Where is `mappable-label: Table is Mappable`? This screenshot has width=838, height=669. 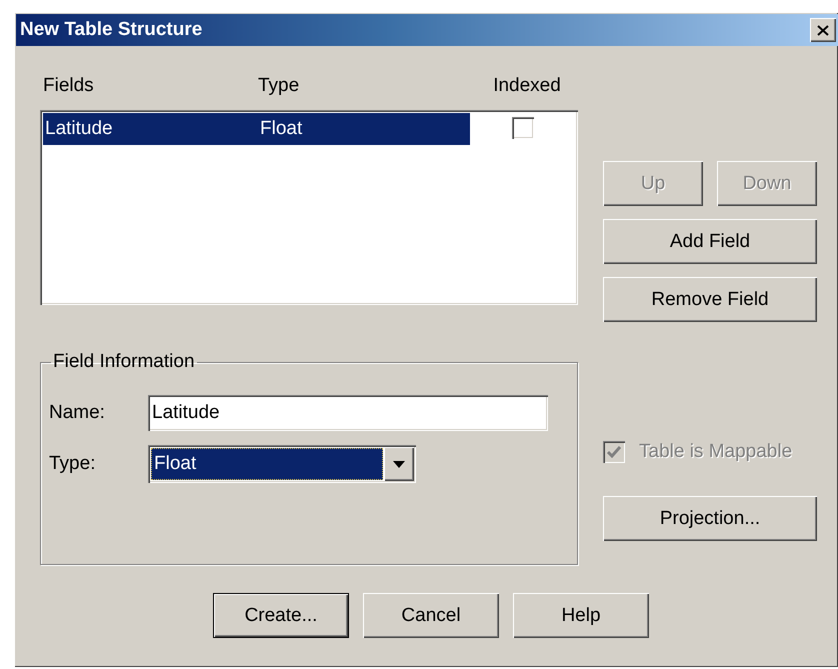 mappable-label: Table is Mappable is located at coordinates (715, 452).